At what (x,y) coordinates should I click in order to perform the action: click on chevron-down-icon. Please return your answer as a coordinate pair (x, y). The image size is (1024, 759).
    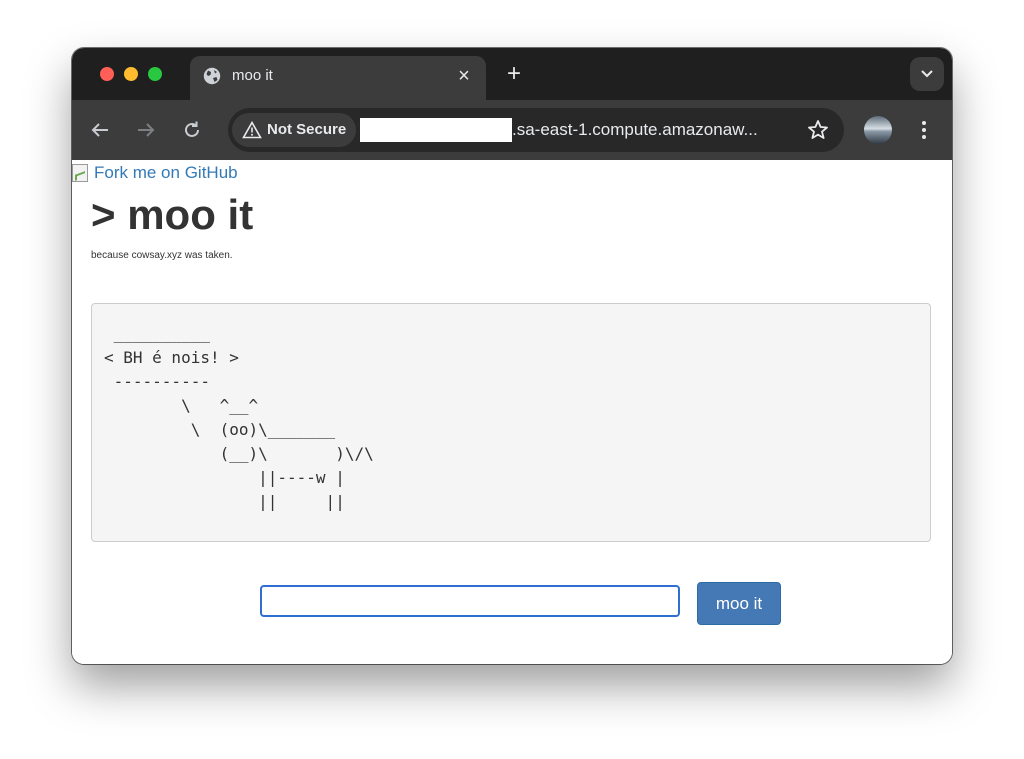
    Looking at the image, I should click on (927, 74).